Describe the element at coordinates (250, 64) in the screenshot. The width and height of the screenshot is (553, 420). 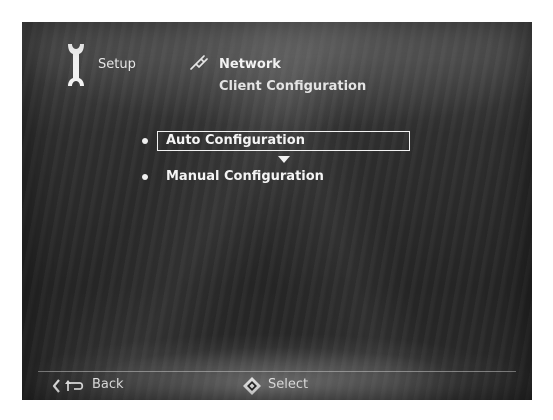
I see `breadcrumb-network: Network` at that location.